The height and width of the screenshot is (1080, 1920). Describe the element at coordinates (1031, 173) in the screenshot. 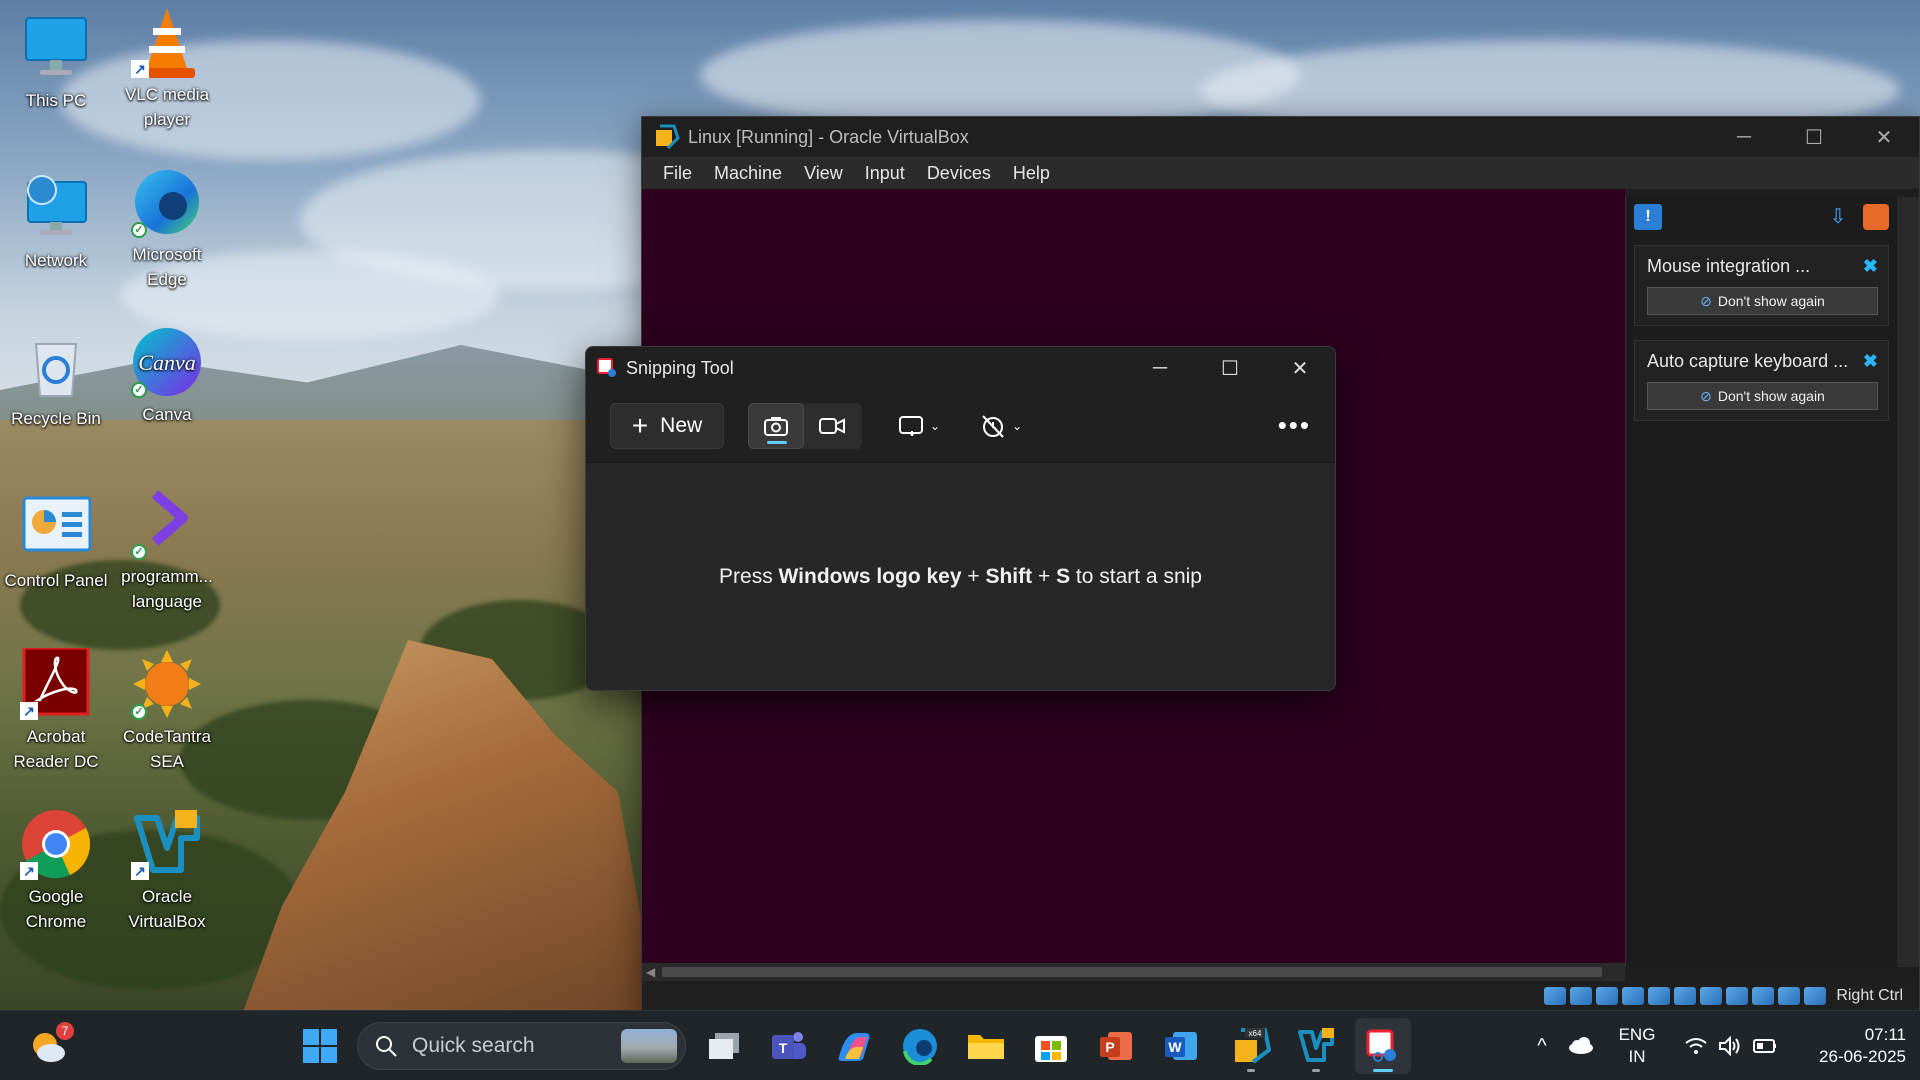

I see `menu-help: Help` at that location.